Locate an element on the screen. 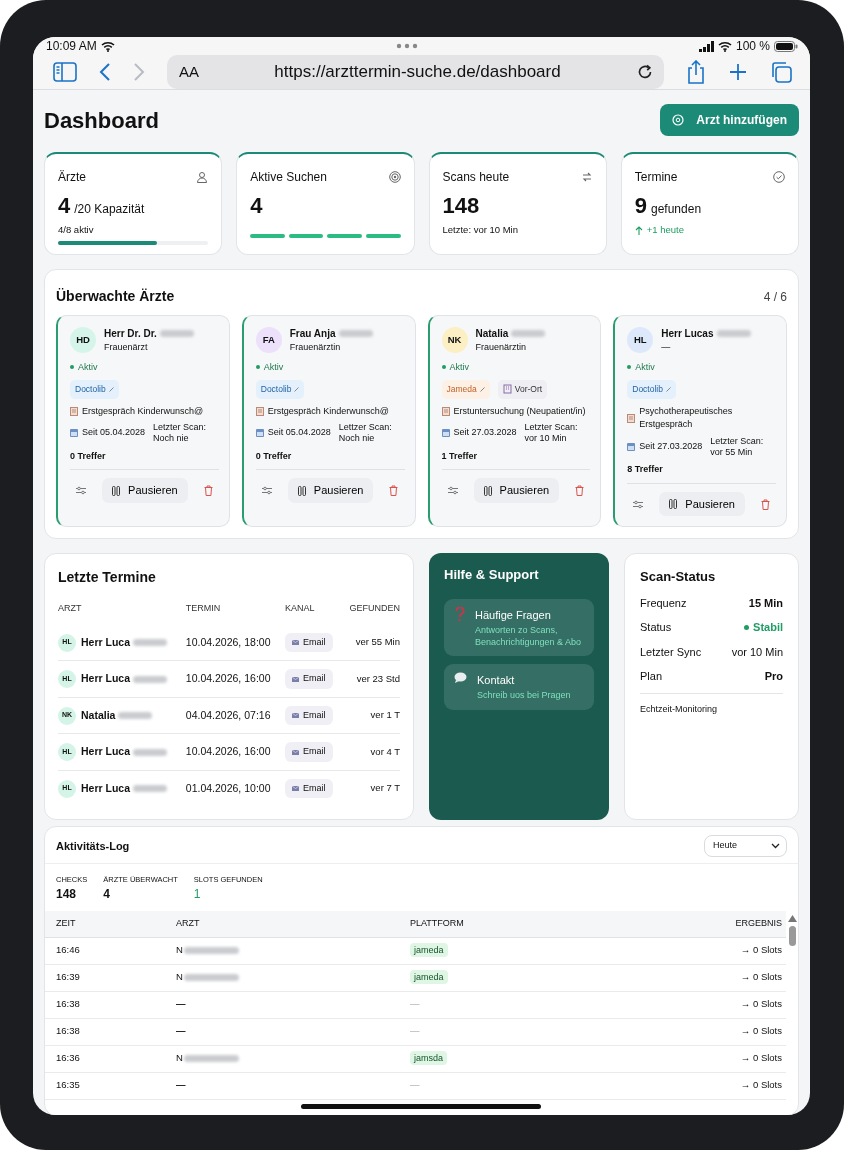 The width and height of the screenshot is (844, 1150). calendar-icon is located at coordinates (259, 433).